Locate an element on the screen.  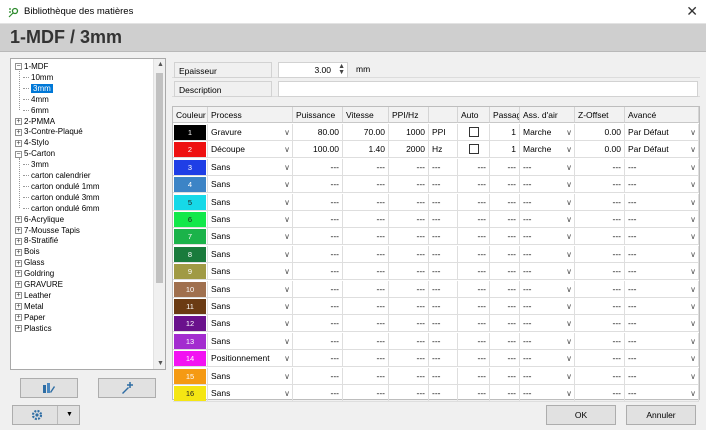
table-row: 5 Sans ∨ --- --- --- --- --- --- --- ∨ --- --- ∨ is located at coordinates (436, 202).